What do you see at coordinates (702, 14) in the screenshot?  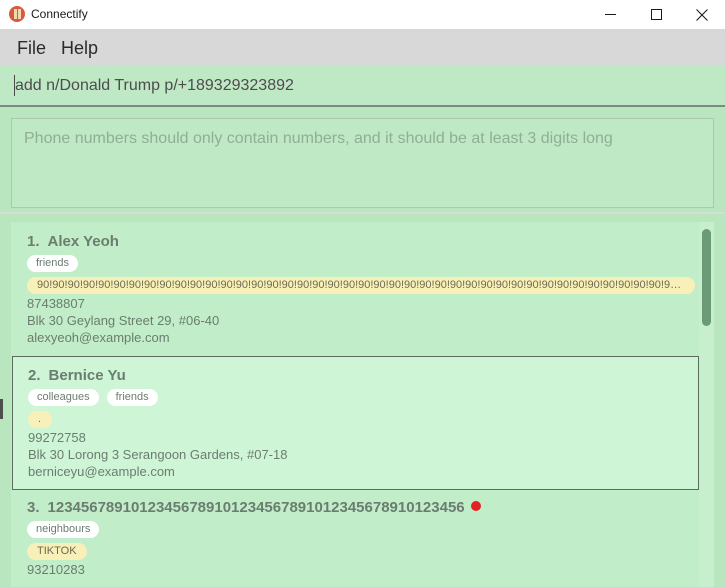 I see `close-icon` at bounding box center [702, 14].